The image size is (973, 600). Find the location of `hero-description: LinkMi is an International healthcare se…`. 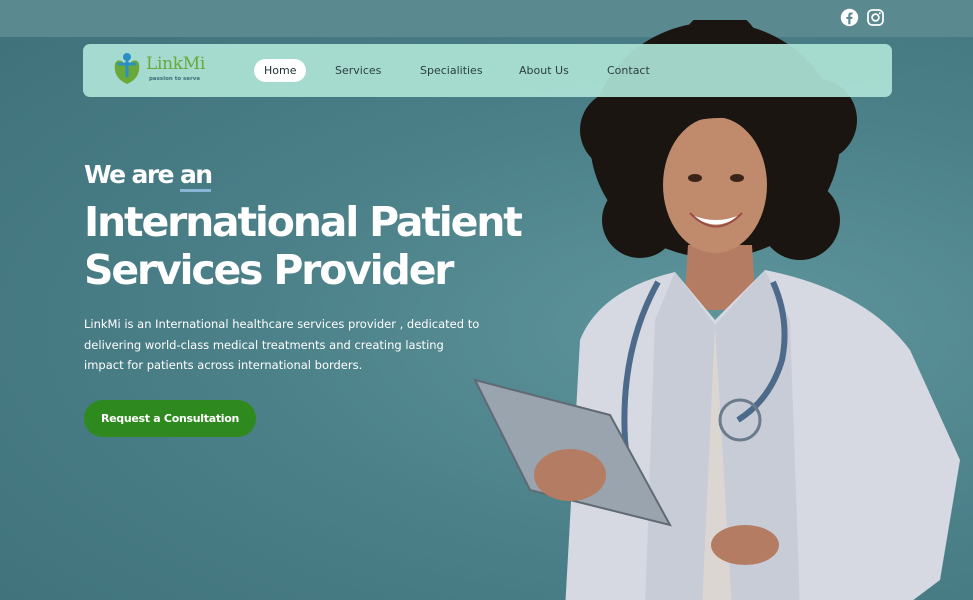

hero-description: LinkMi is an International healthcare se… is located at coordinates (282, 344).